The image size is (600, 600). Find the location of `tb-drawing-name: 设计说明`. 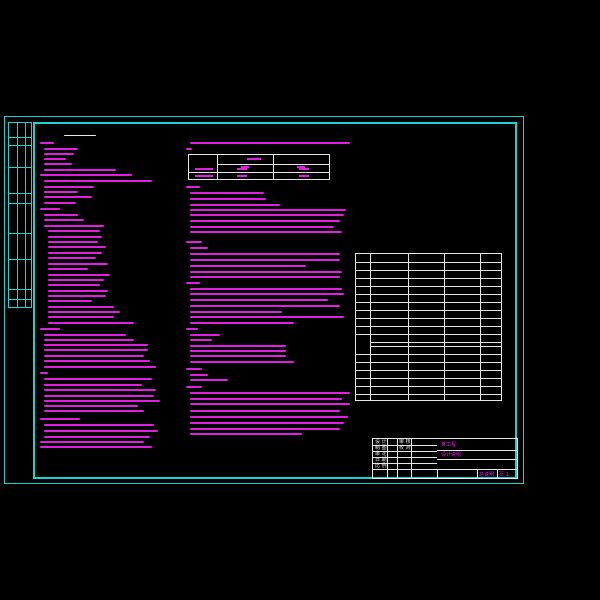

tb-drawing-name: 设计说明 is located at coordinates (451, 455).